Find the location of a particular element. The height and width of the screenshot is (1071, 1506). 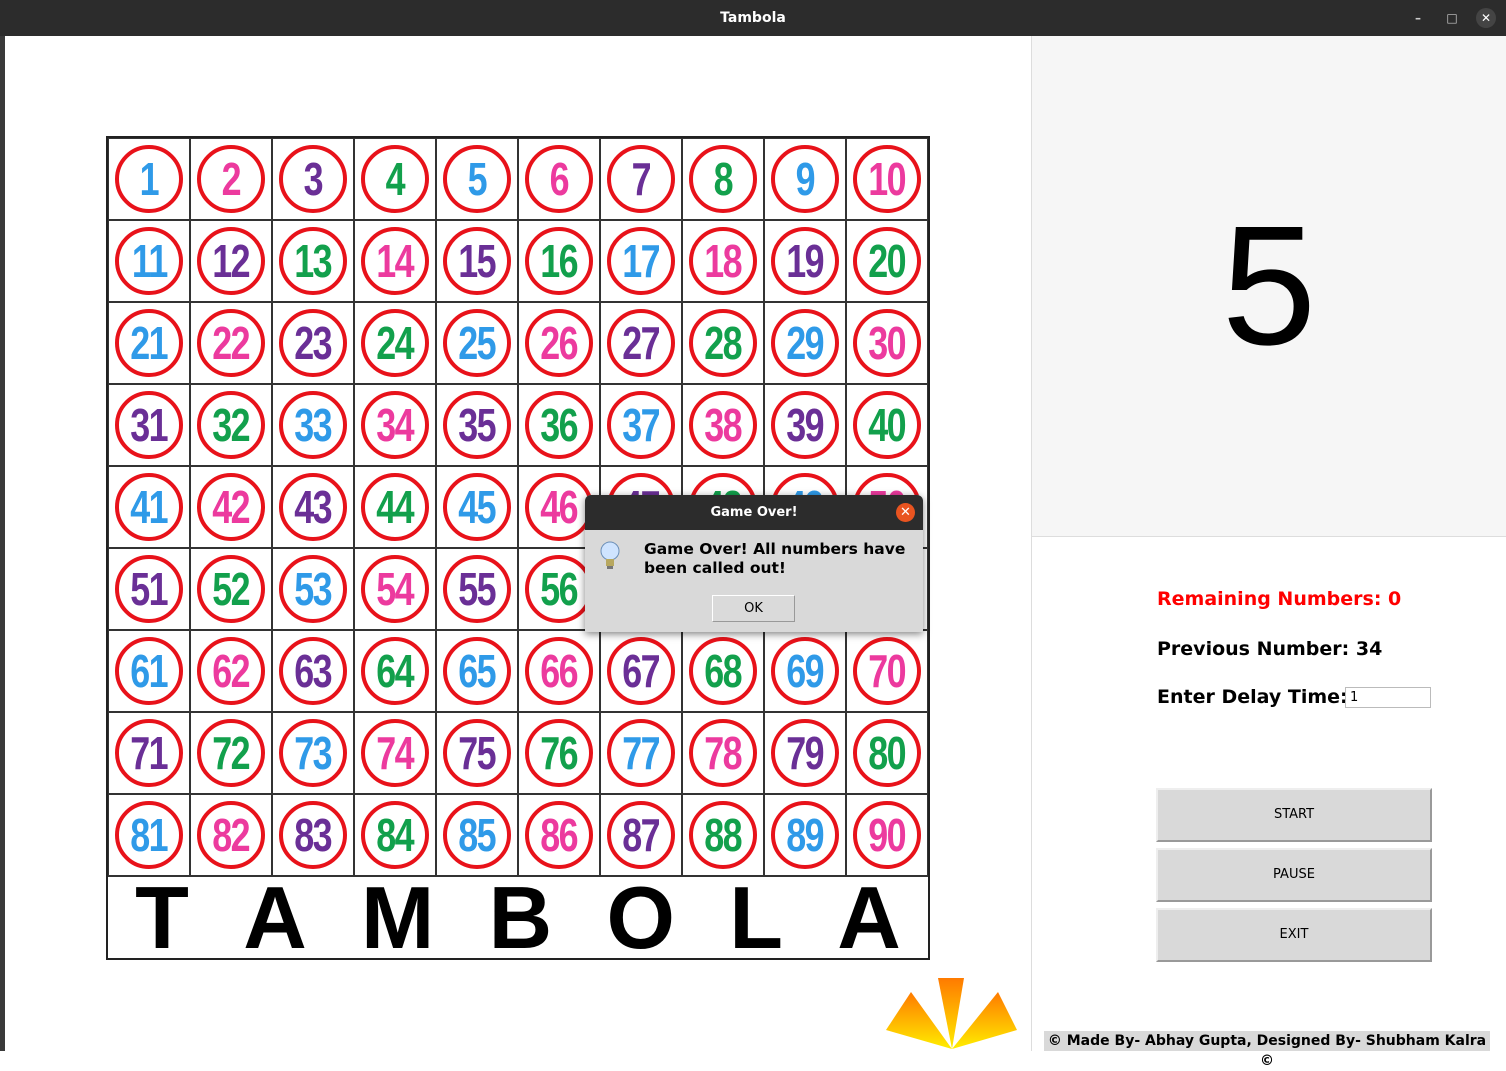

remaining-numbers-label: Remaining Numbers: 0 is located at coordinates (1279, 599).